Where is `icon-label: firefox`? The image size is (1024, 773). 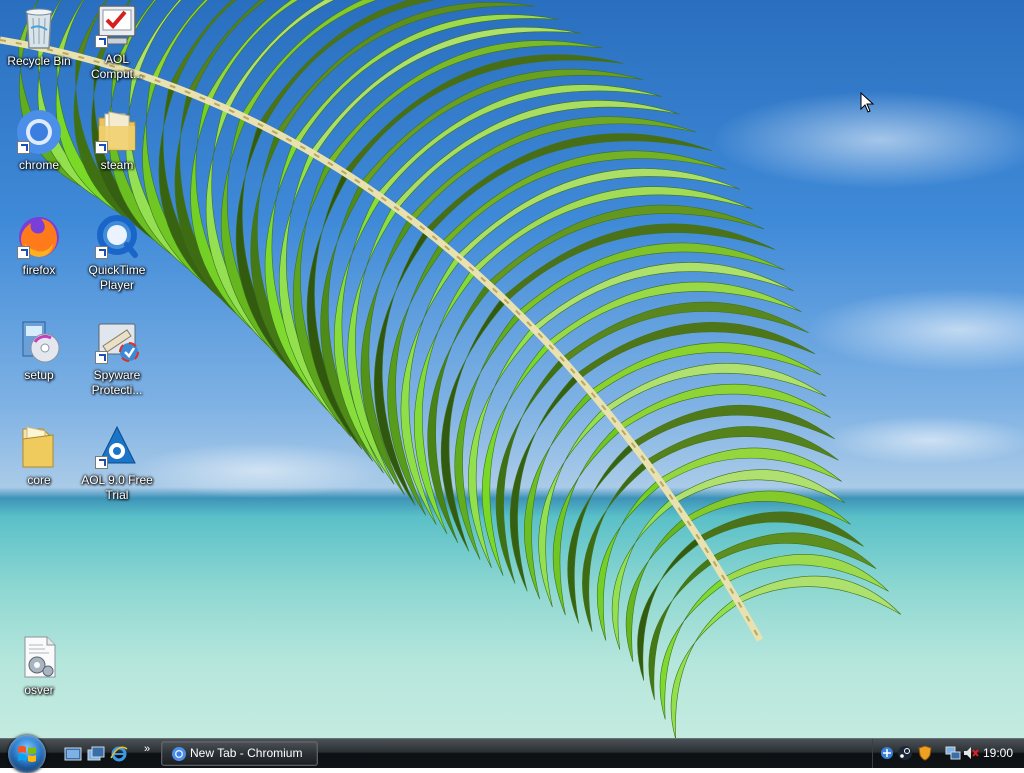 icon-label: firefox is located at coordinates (39, 270).